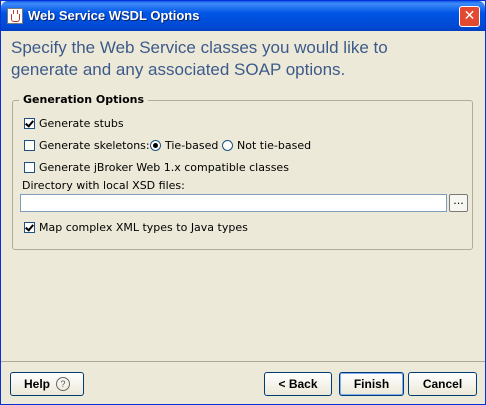 This screenshot has width=486, height=405. I want to click on help-label: Help, so click(36, 384).